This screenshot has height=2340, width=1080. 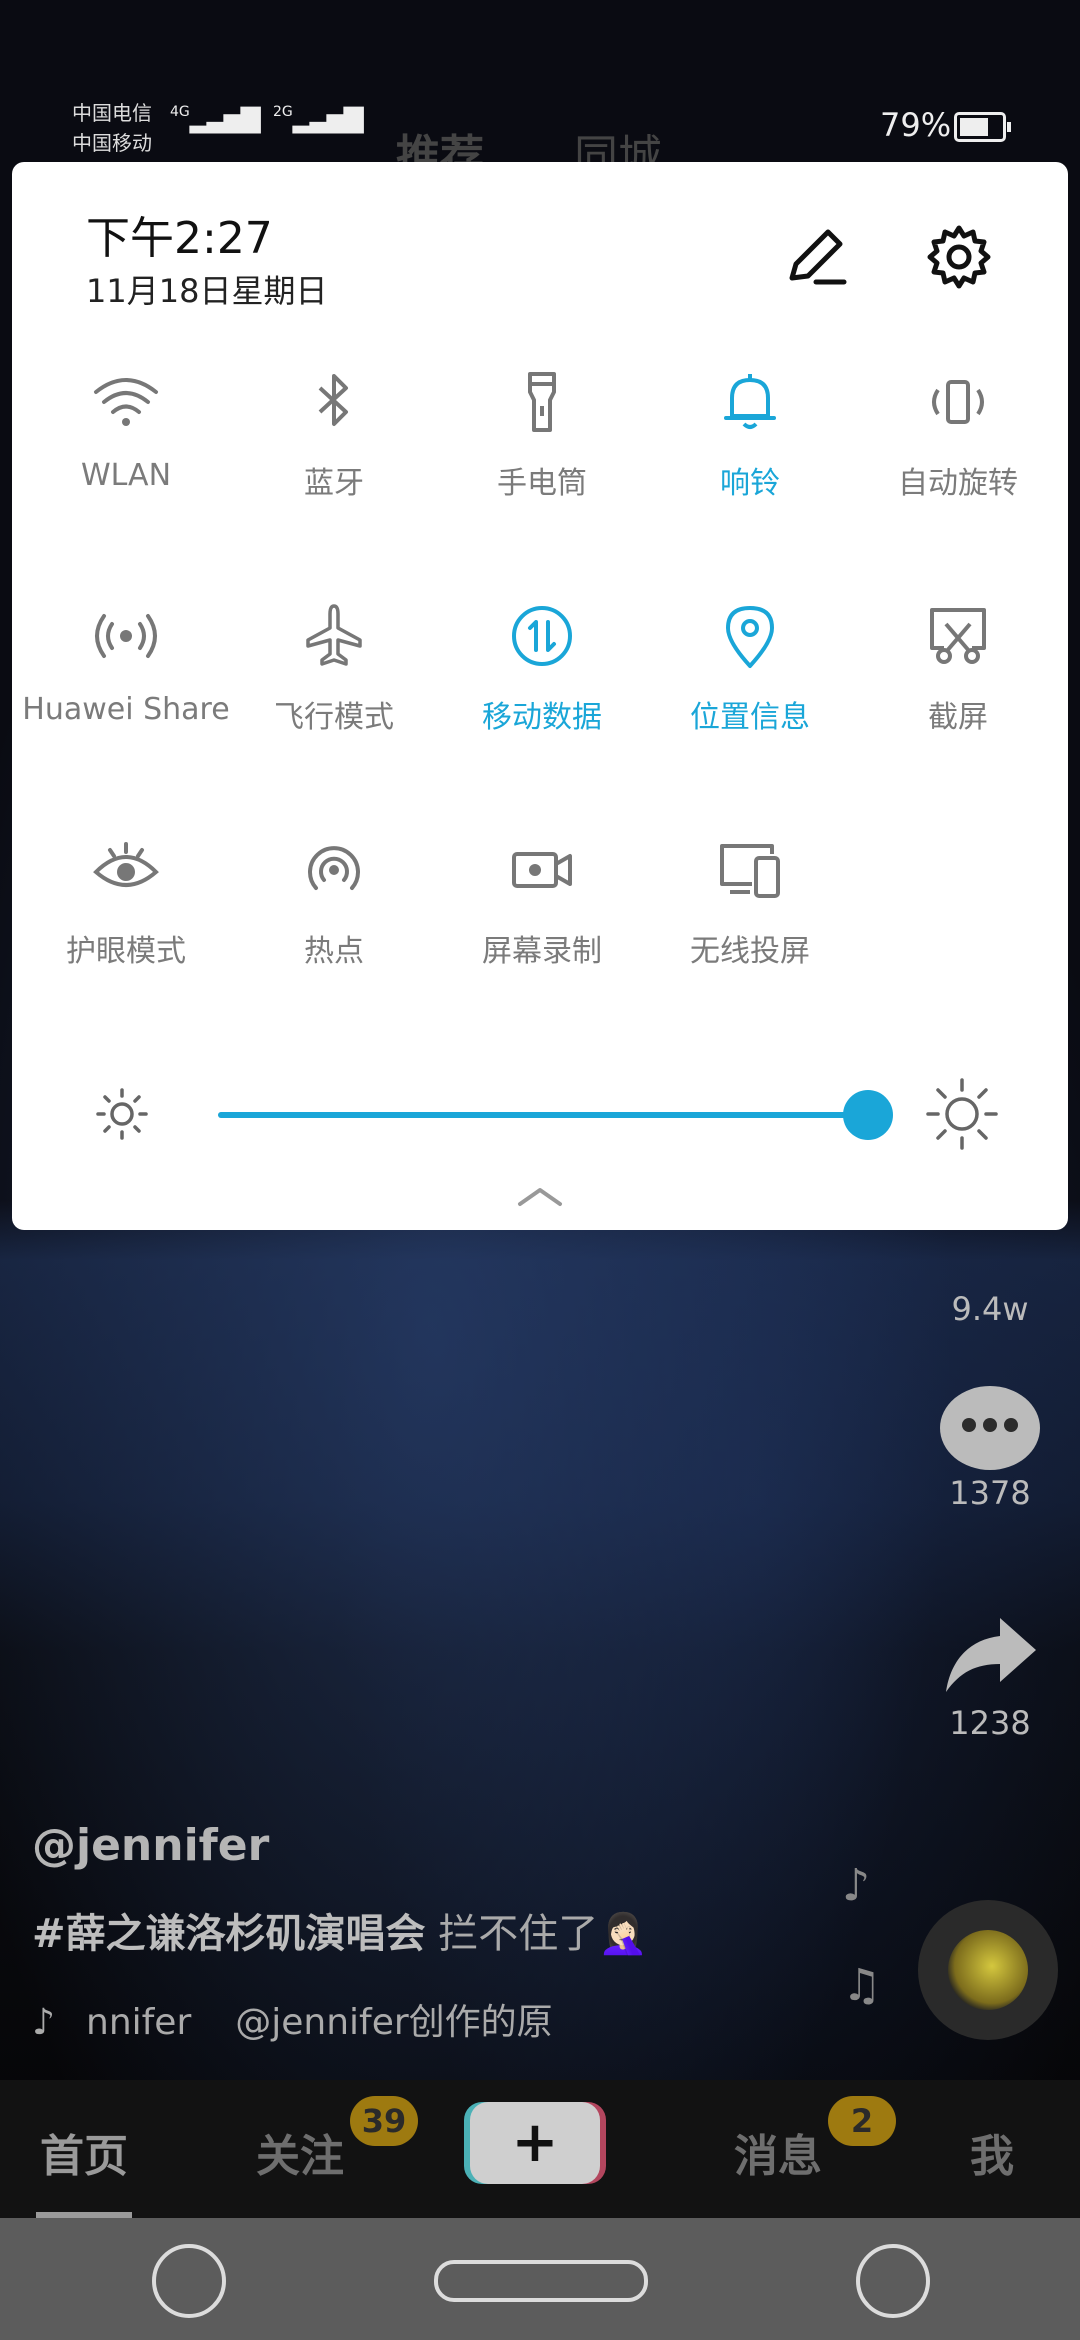 I want to click on tile-mobile-data: 移动数据, so click(x=542, y=666).